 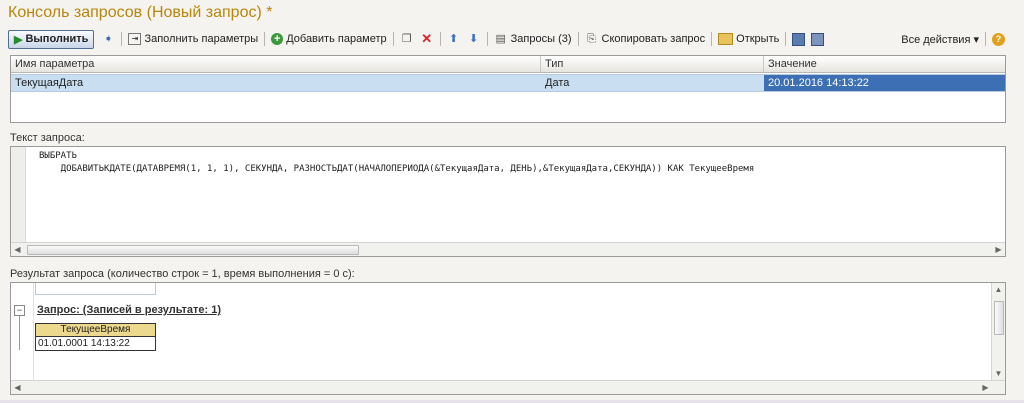 I want to click on save-as-button, so click(x=817, y=39).